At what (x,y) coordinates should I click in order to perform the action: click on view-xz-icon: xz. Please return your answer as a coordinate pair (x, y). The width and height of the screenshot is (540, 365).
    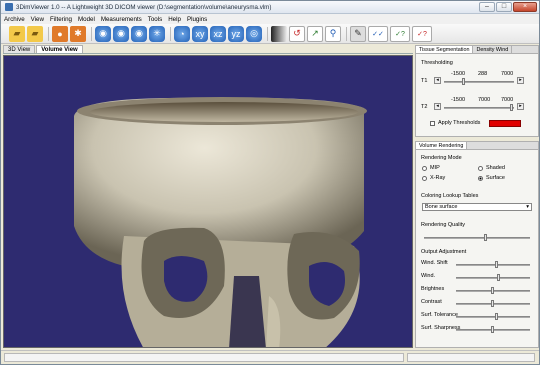
    Looking at the image, I should click on (218, 33).